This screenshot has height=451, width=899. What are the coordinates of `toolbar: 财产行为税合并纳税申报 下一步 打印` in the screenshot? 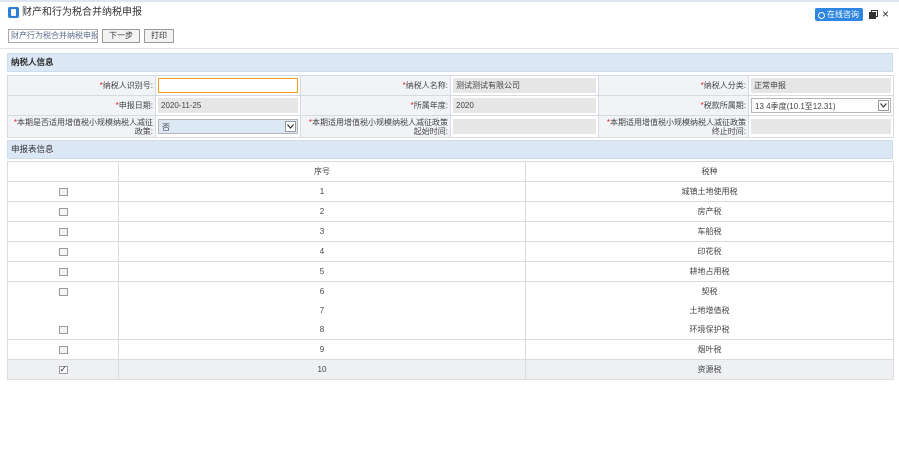 It's located at (91, 36).